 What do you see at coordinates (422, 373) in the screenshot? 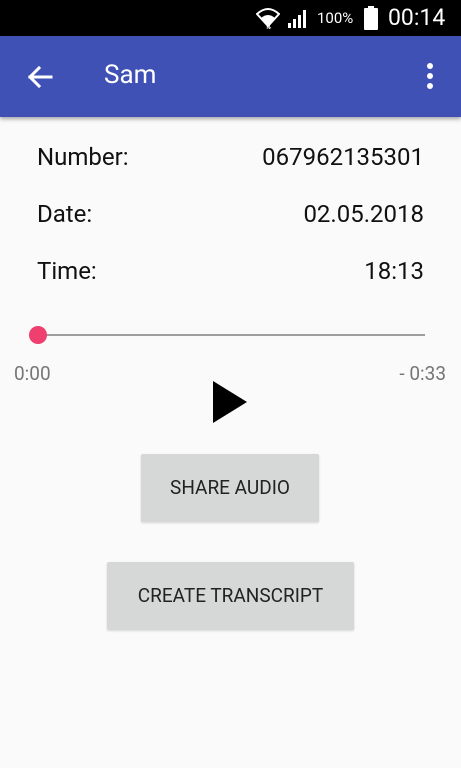
I see `remaining-time: - 0:33` at bounding box center [422, 373].